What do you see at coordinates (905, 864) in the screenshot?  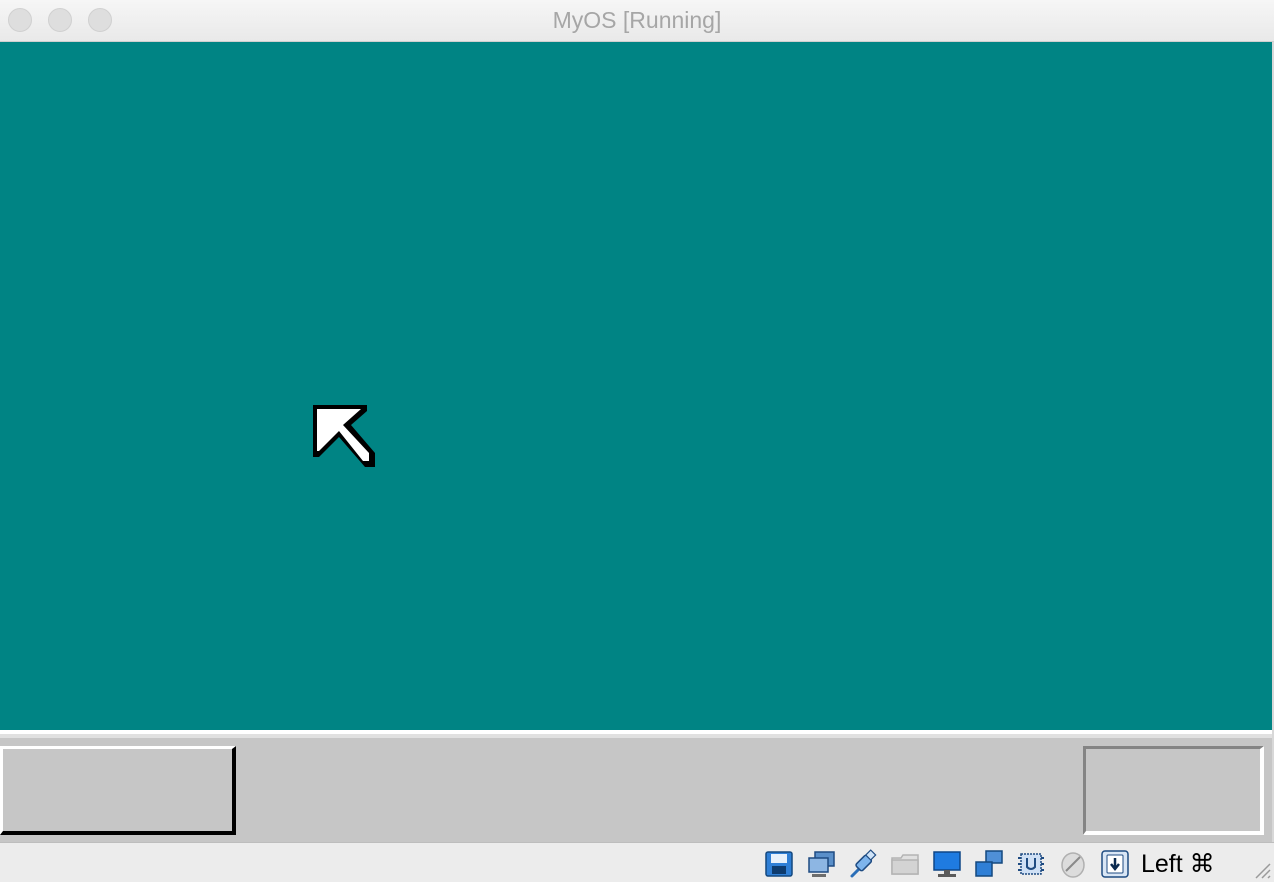 I see `shared-folders-icon` at bounding box center [905, 864].